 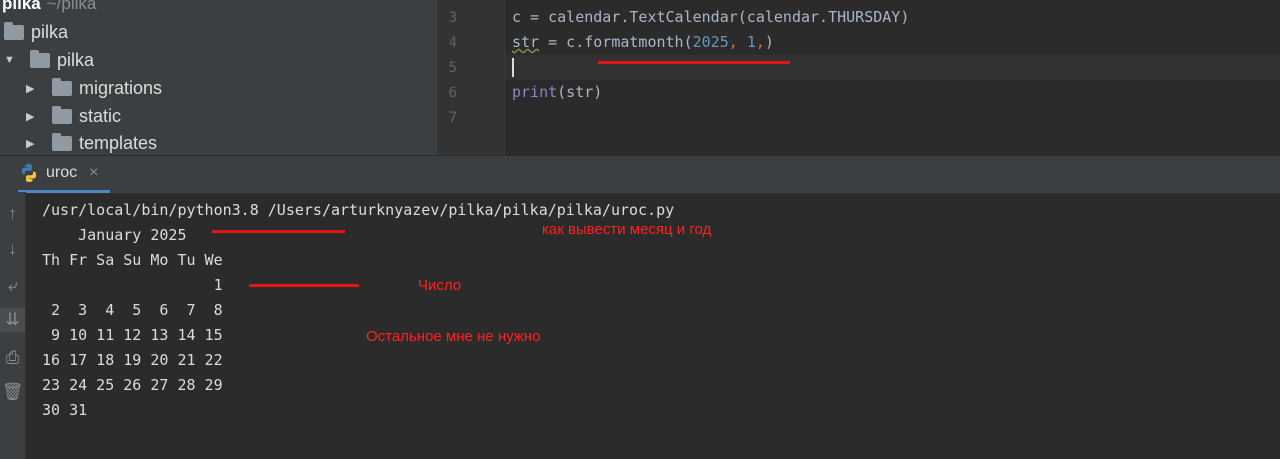 I want to click on console-week-row: 23 24 25 26 27 28 29, so click(x=132, y=385).